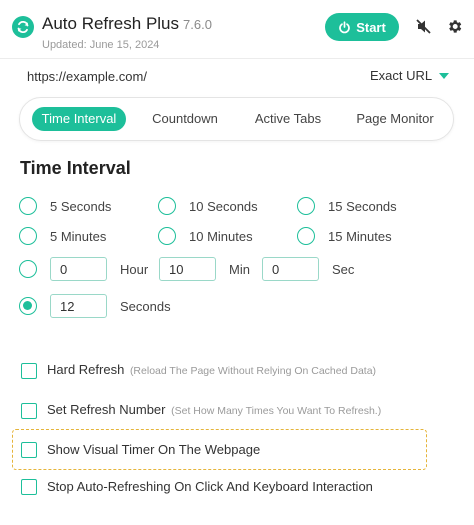 The width and height of the screenshot is (474, 525). I want to click on tab-page-monitor: Page Monitor, so click(395, 119).